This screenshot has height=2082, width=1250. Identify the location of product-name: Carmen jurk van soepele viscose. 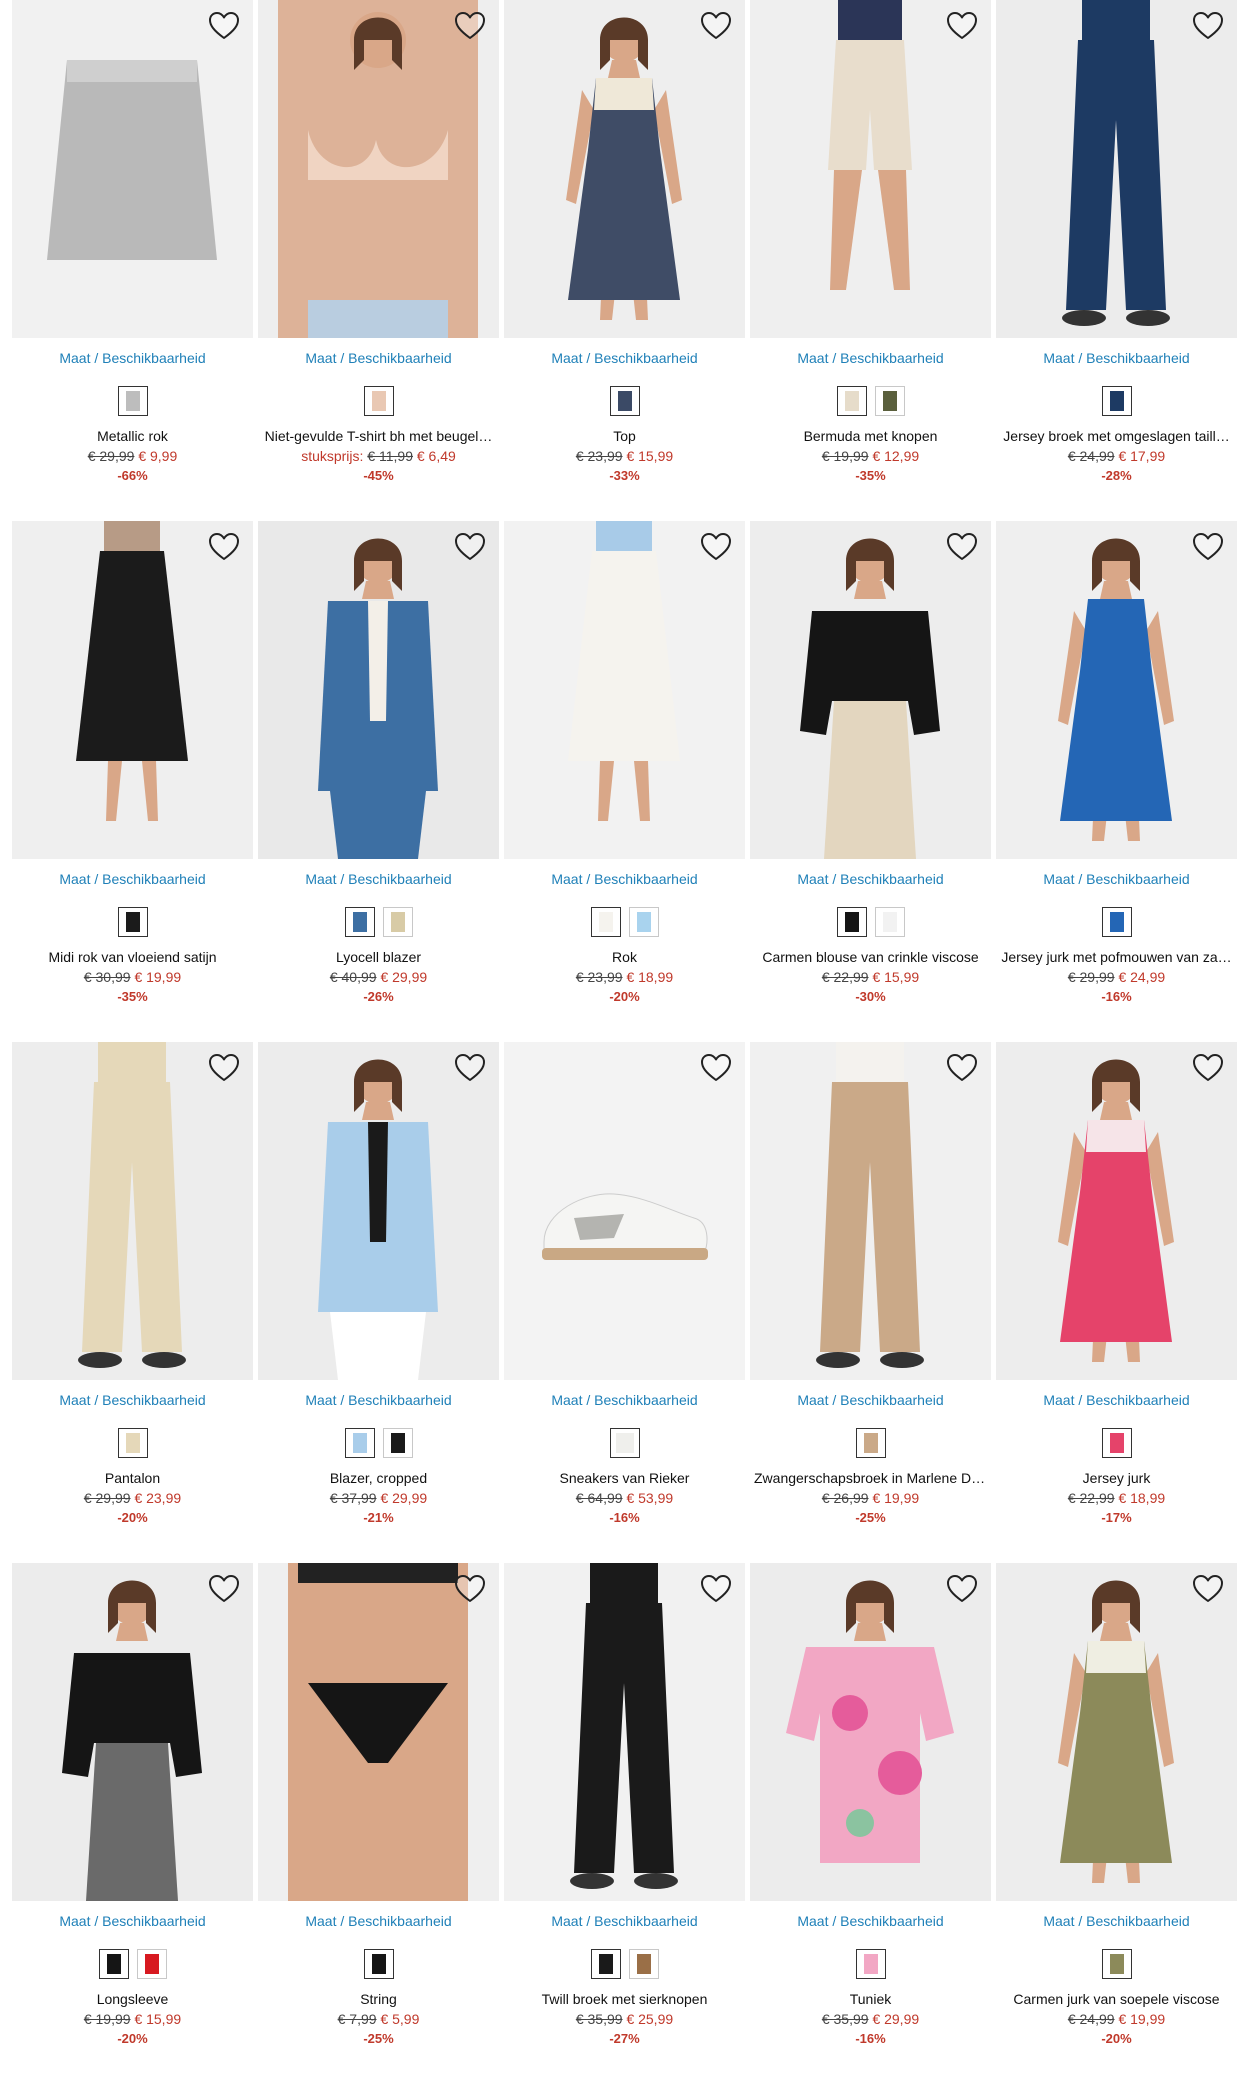
(1116, 2000).